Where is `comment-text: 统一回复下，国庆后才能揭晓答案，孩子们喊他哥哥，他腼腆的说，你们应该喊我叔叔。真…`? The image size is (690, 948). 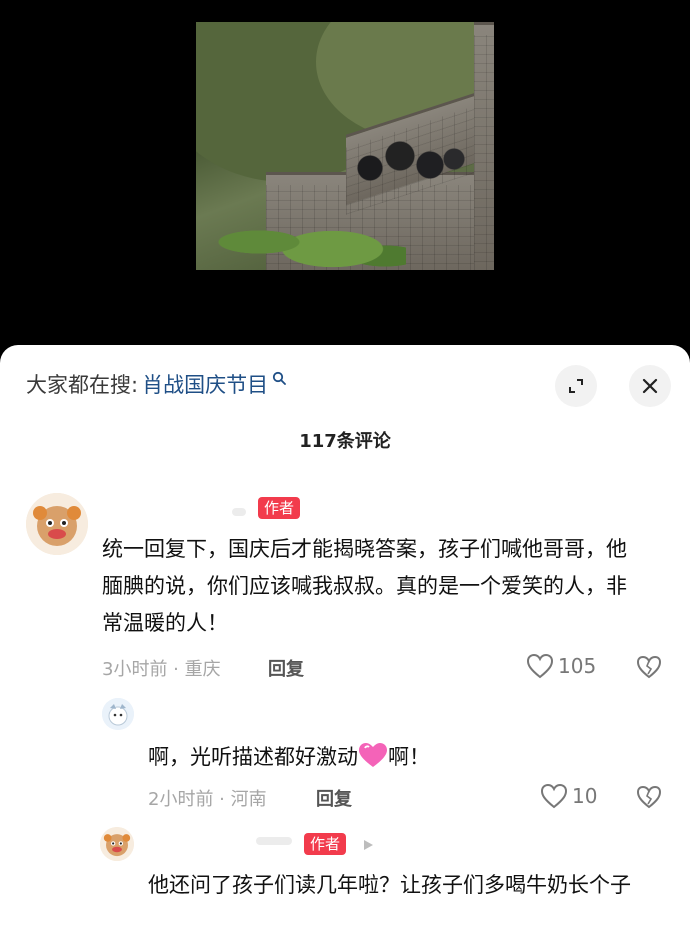
comment-text: 统一回复下，国庆后才能揭晓答案，孩子们喊他哥哥，他腼腆的说，你们应该喊我叔叔。真… is located at coordinates (364, 586).